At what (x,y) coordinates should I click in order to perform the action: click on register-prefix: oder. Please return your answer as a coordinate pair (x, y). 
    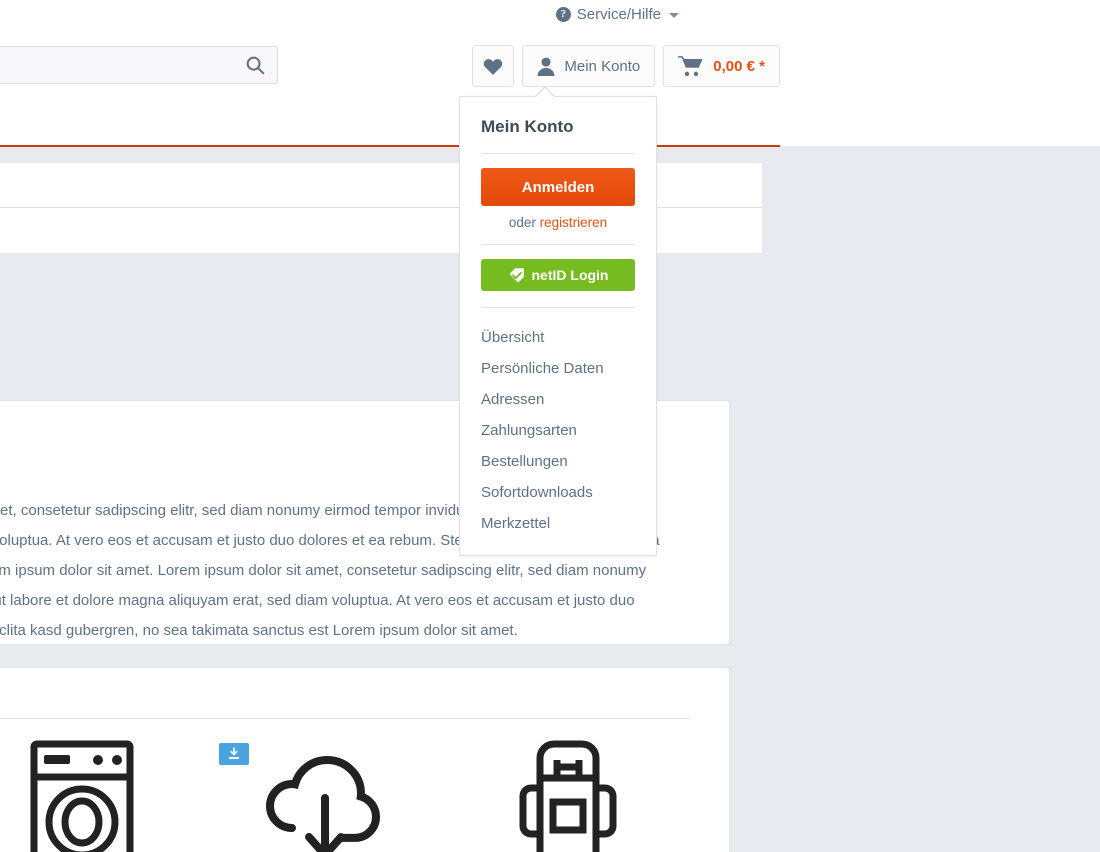
    Looking at the image, I should click on (524, 222).